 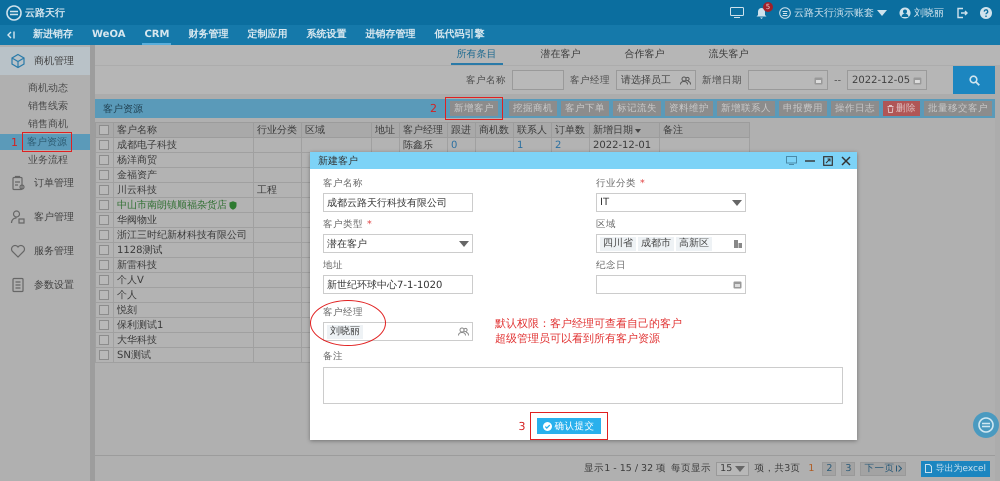 I want to click on region-tag: 四川省, so click(x=618, y=243).